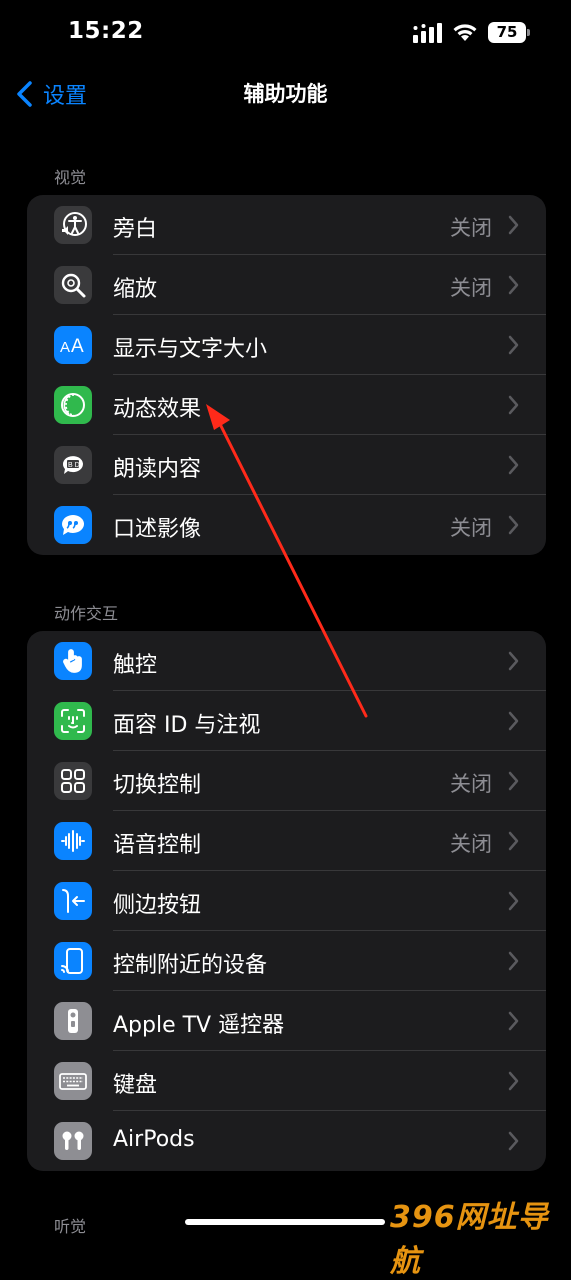 This screenshot has width=571, height=1280. I want to click on zoom-icon, so click(73, 285).